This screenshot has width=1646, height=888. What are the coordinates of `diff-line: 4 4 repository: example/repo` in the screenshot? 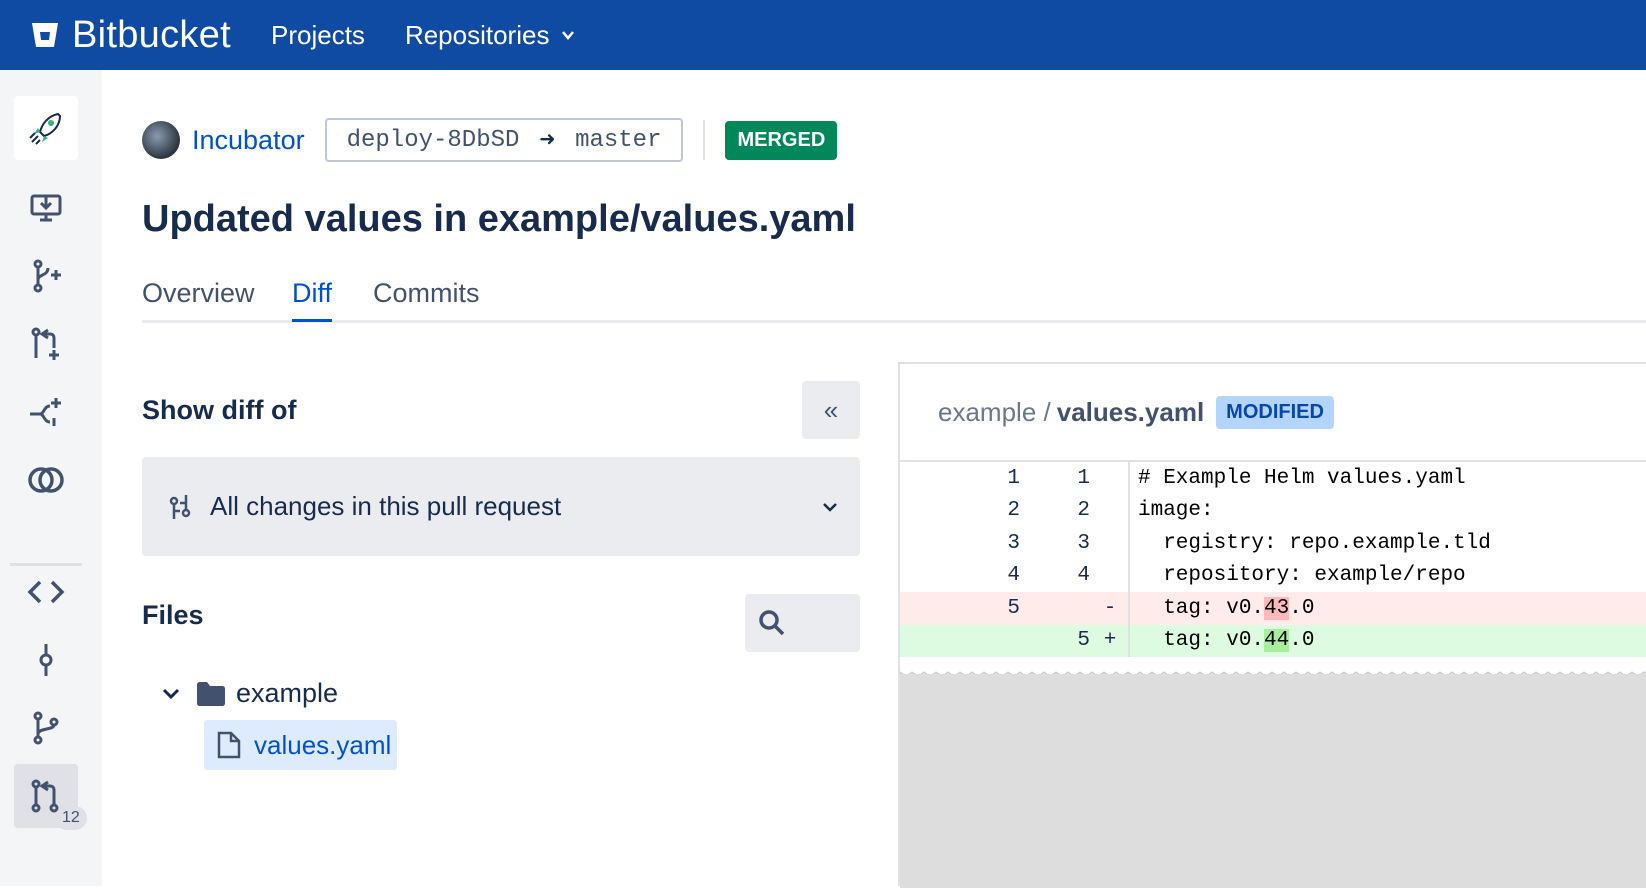 It's located at (1273, 575).